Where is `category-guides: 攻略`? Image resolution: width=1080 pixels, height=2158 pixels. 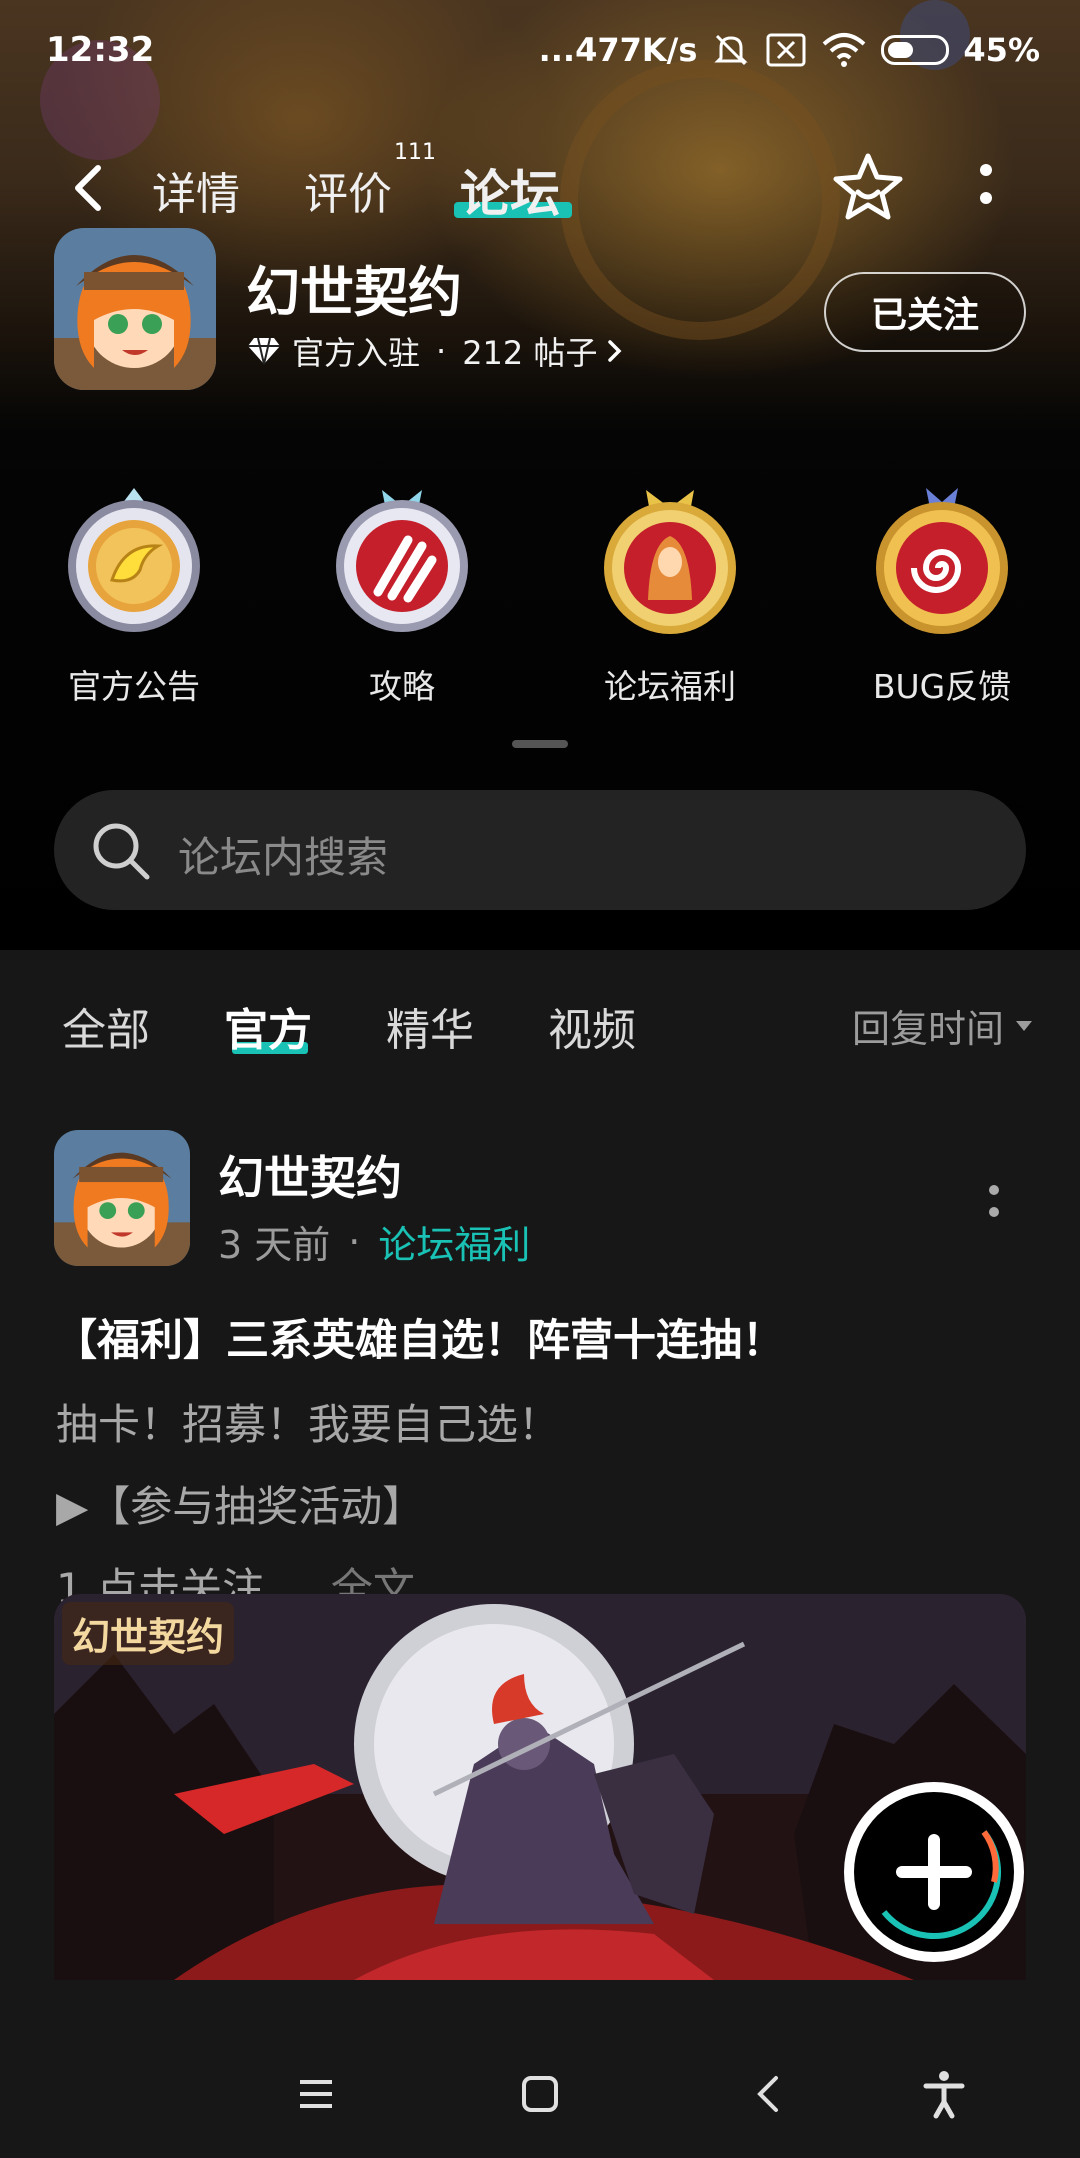 category-guides: 攻略 is located at coordinates (402, 594).